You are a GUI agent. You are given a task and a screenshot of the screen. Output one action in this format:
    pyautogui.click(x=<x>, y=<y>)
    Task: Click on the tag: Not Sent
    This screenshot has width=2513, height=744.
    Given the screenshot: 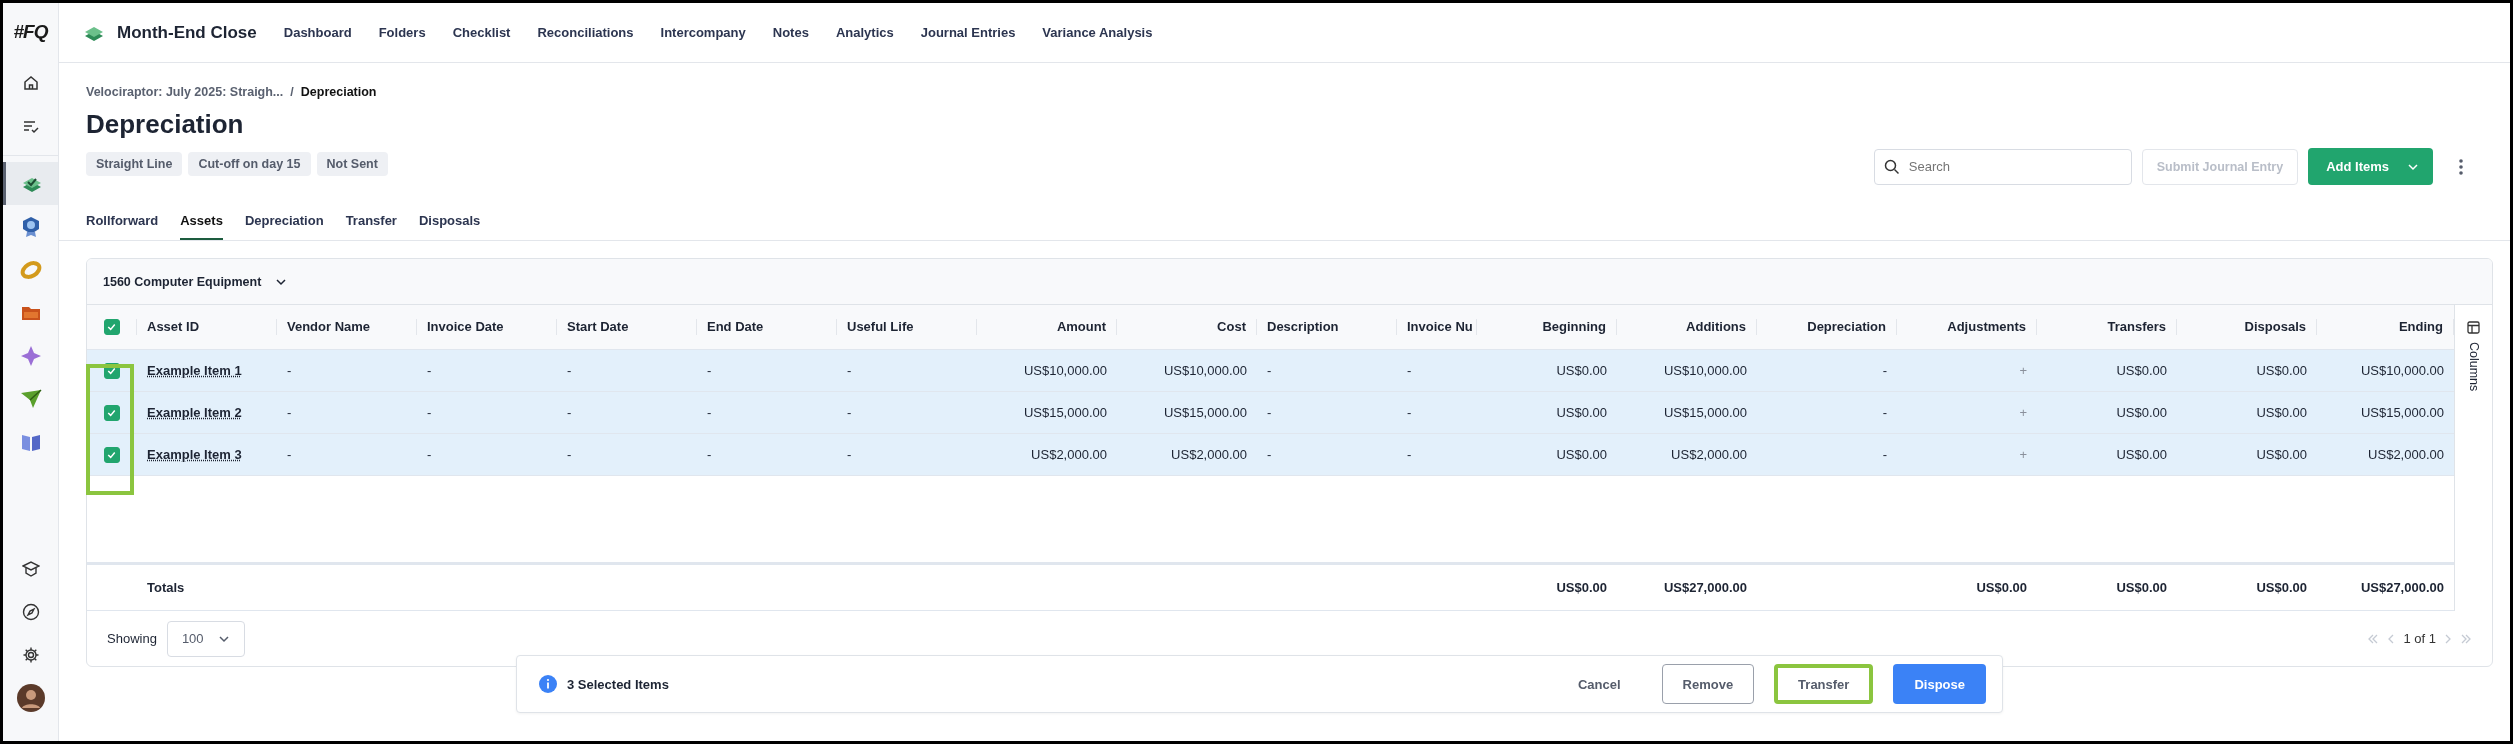 What is the action you would take?
    pyautogui.click(x=352, y=164)
    